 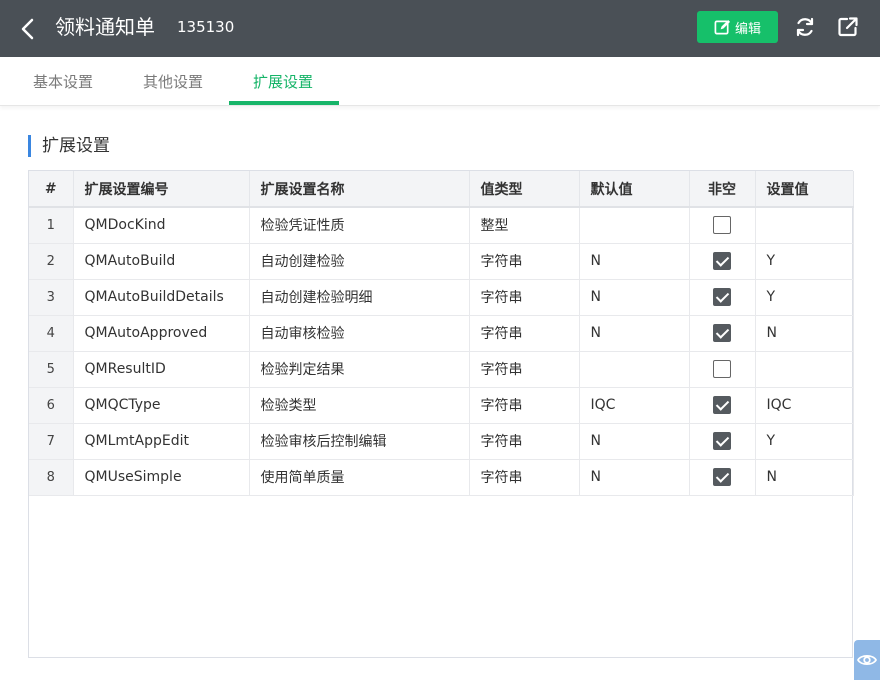 I want to click on row-index-cell: 1, so click(x=51, y=225).